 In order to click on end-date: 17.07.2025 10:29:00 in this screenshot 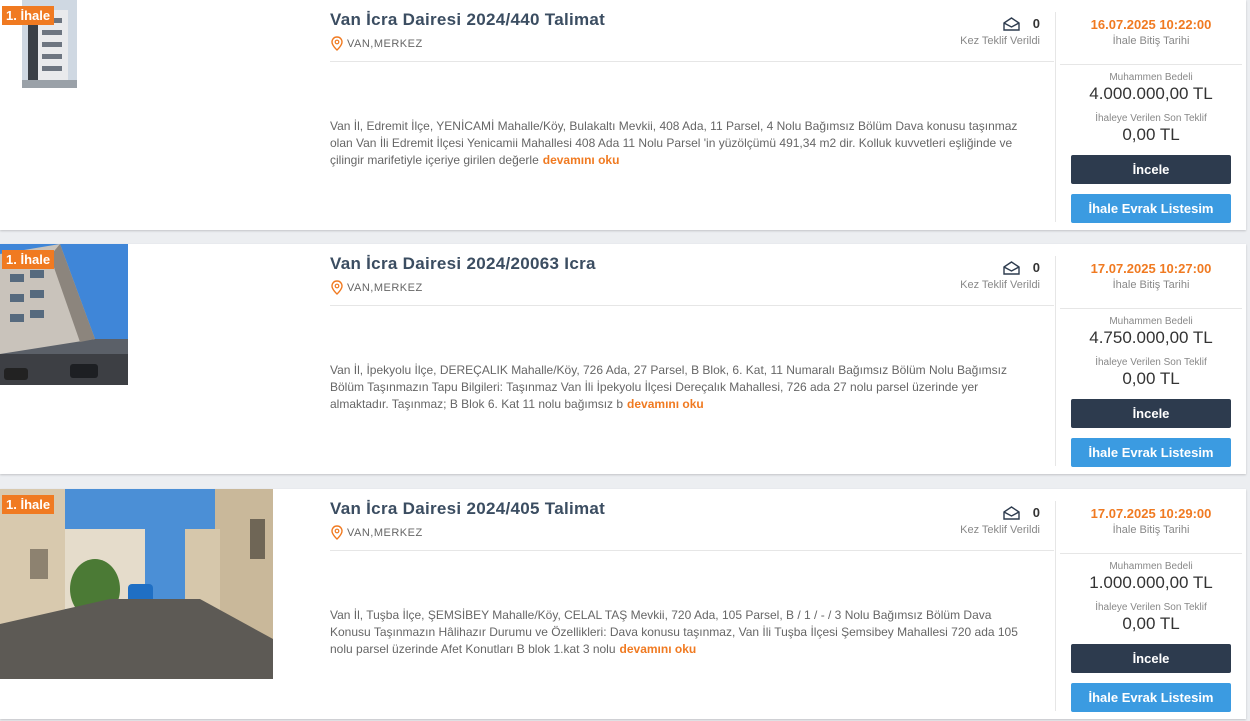, I will do `click(1151, 513)`.